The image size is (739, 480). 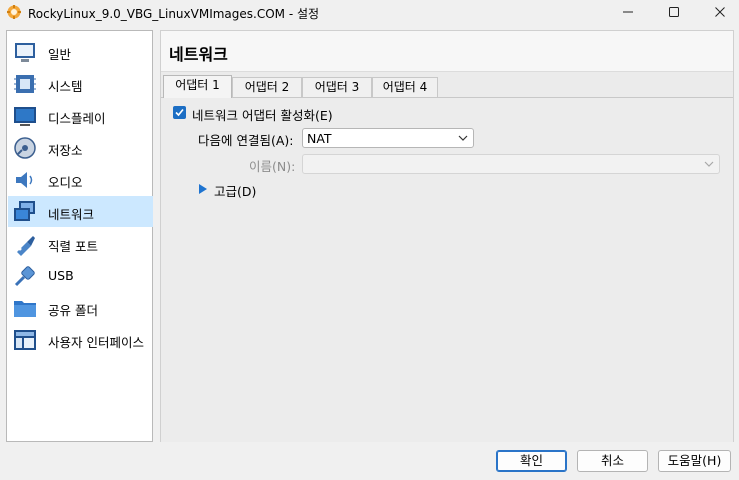 What do you see at coordinates (71, 214) in the screenshot?
I see `sidebar-item-label: 네트워크` at bounding box center [71, 214].